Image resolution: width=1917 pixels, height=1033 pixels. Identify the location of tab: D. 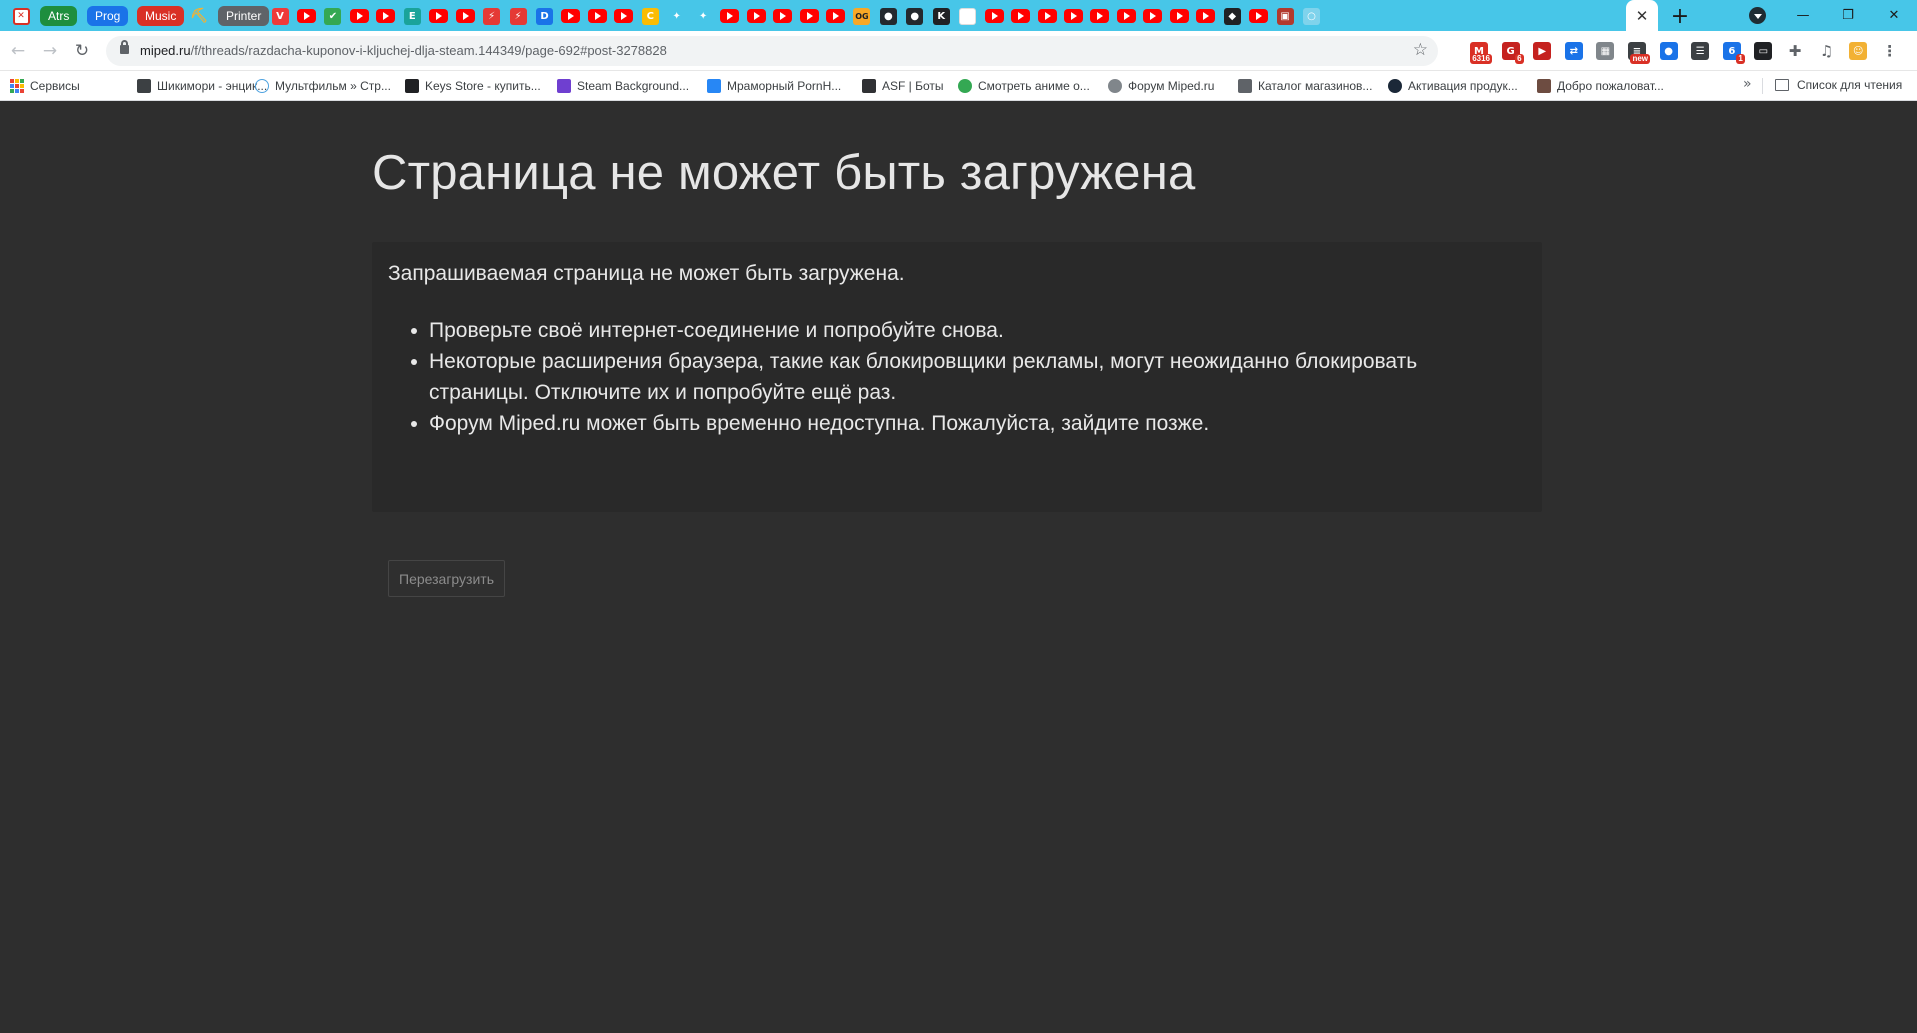
(545, 16).